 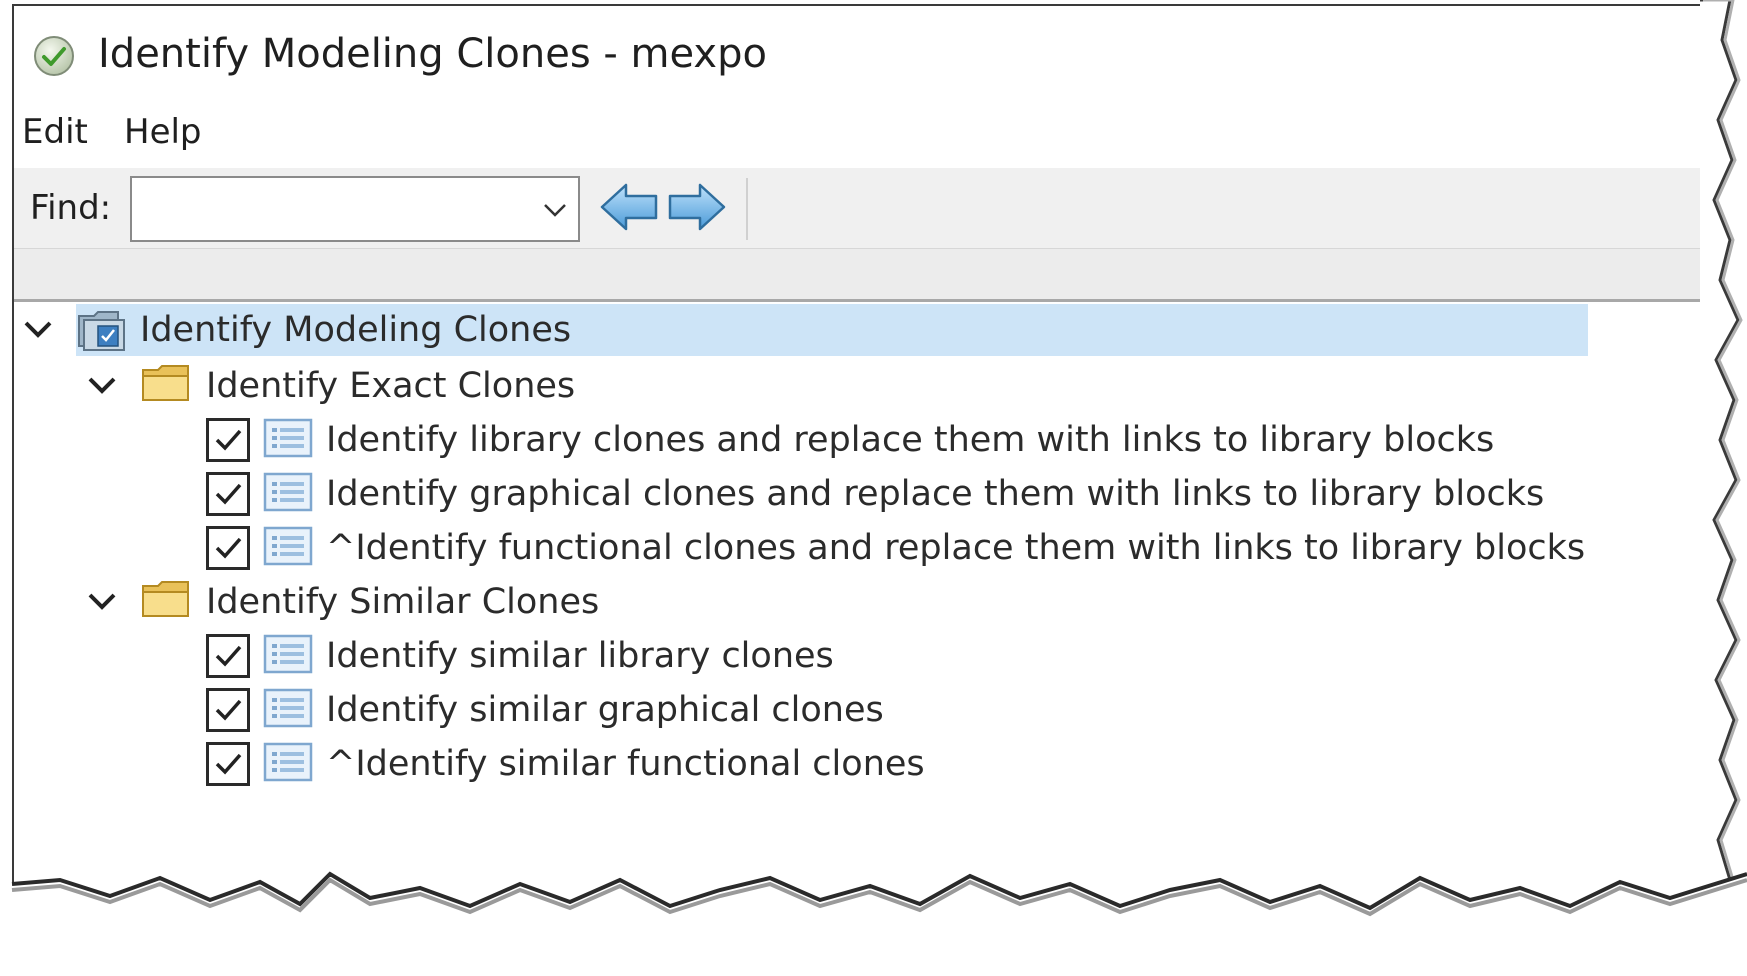 What do you see at coordinates (864, 275) in the screenshot?
I see `column-header` at bounding box center [864, 275].